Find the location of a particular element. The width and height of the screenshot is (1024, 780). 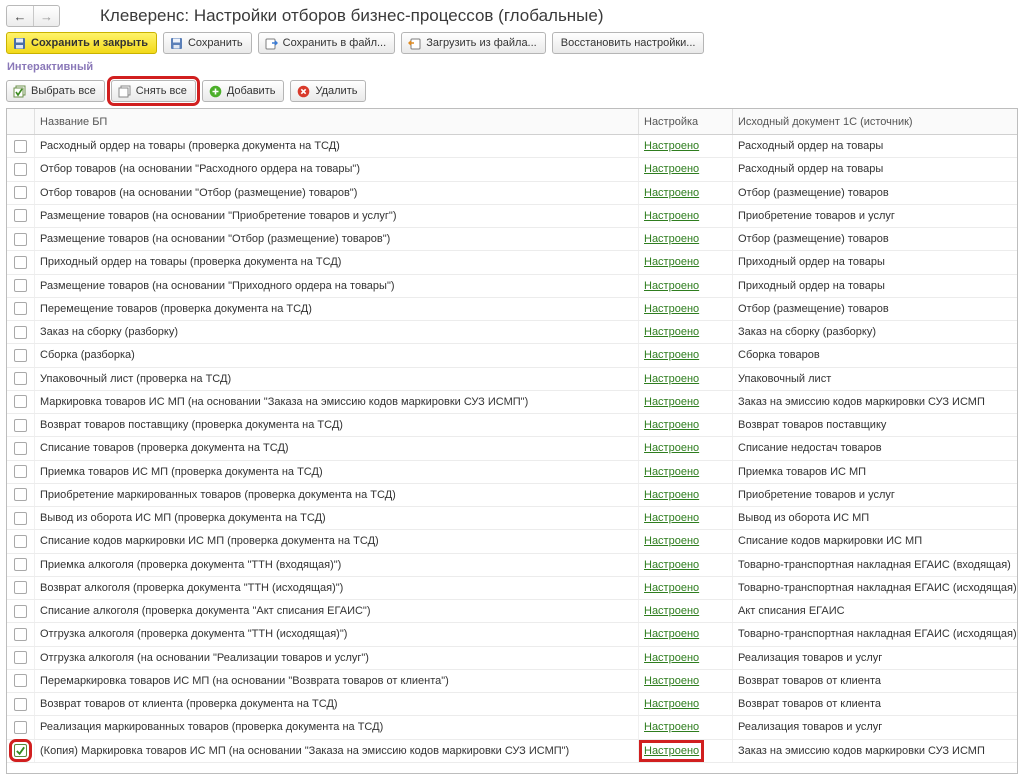

forward-button: → is located at coordinates (46, 16).